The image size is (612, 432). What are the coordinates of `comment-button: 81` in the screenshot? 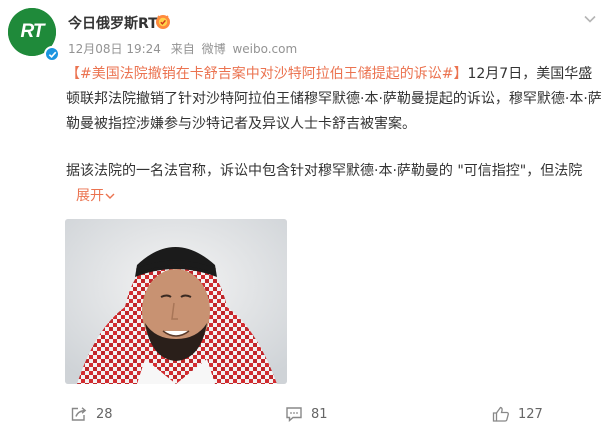 It's located at (306, 414).